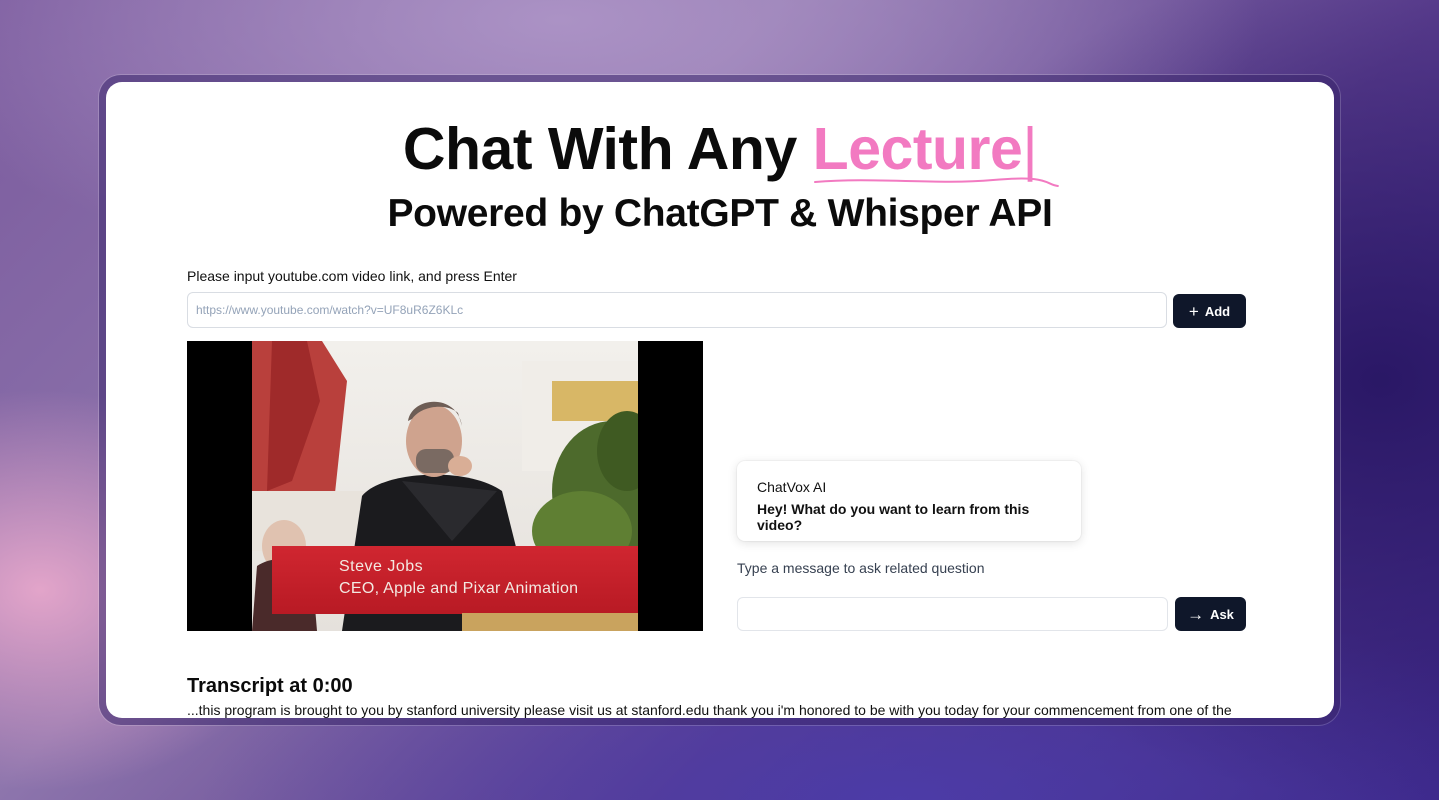 This screenshot has height=800, width=1439. I want to click on caption-role: CEO, Apple and Pixar Animation, so click(459, 588).